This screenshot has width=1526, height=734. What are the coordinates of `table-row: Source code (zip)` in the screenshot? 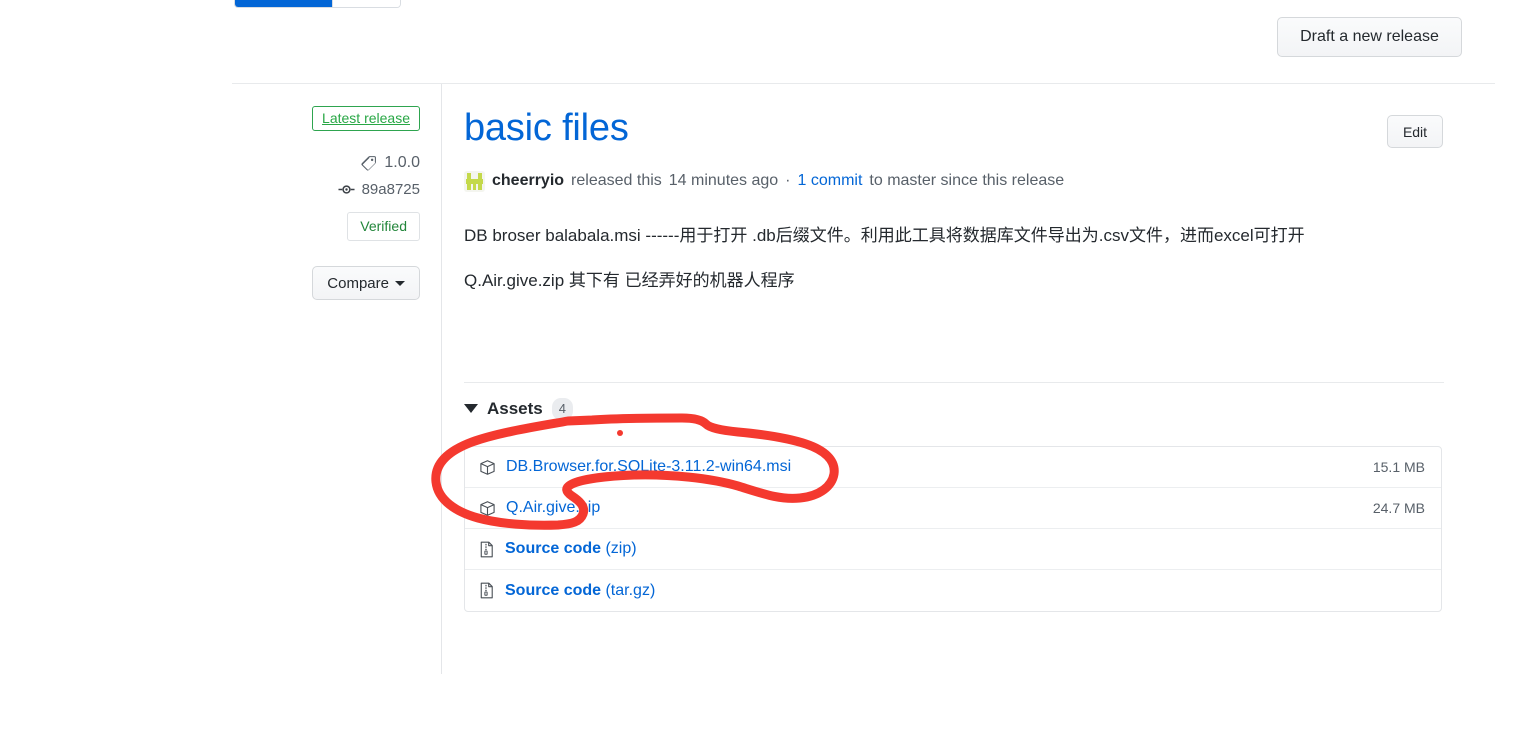 It's located at (953, 549).